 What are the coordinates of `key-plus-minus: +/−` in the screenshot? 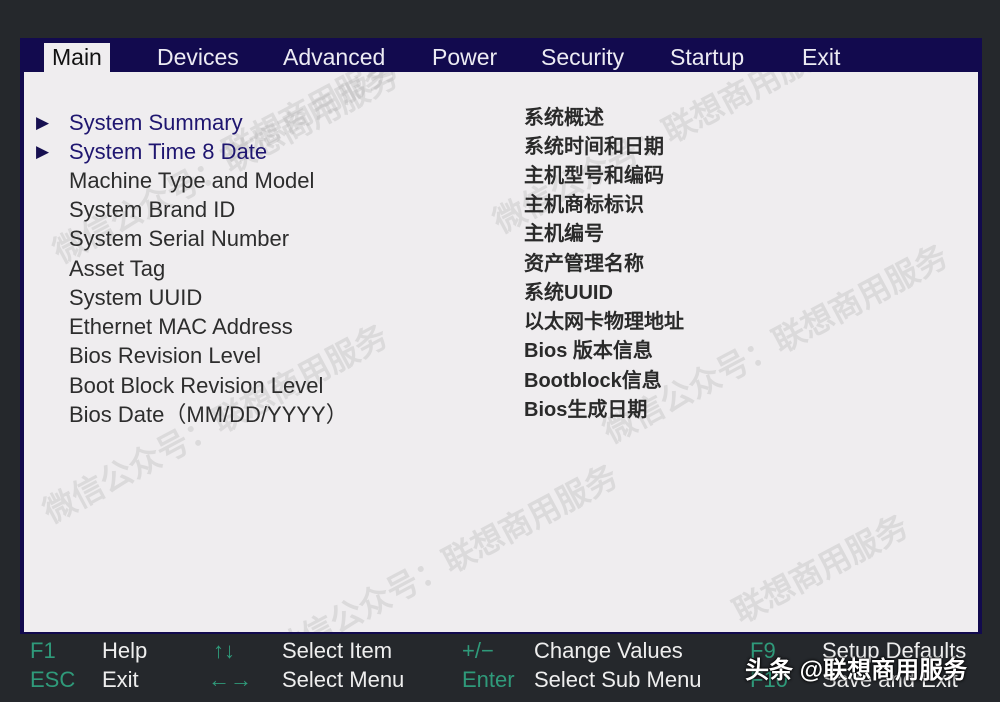 It's located at (478, 650).